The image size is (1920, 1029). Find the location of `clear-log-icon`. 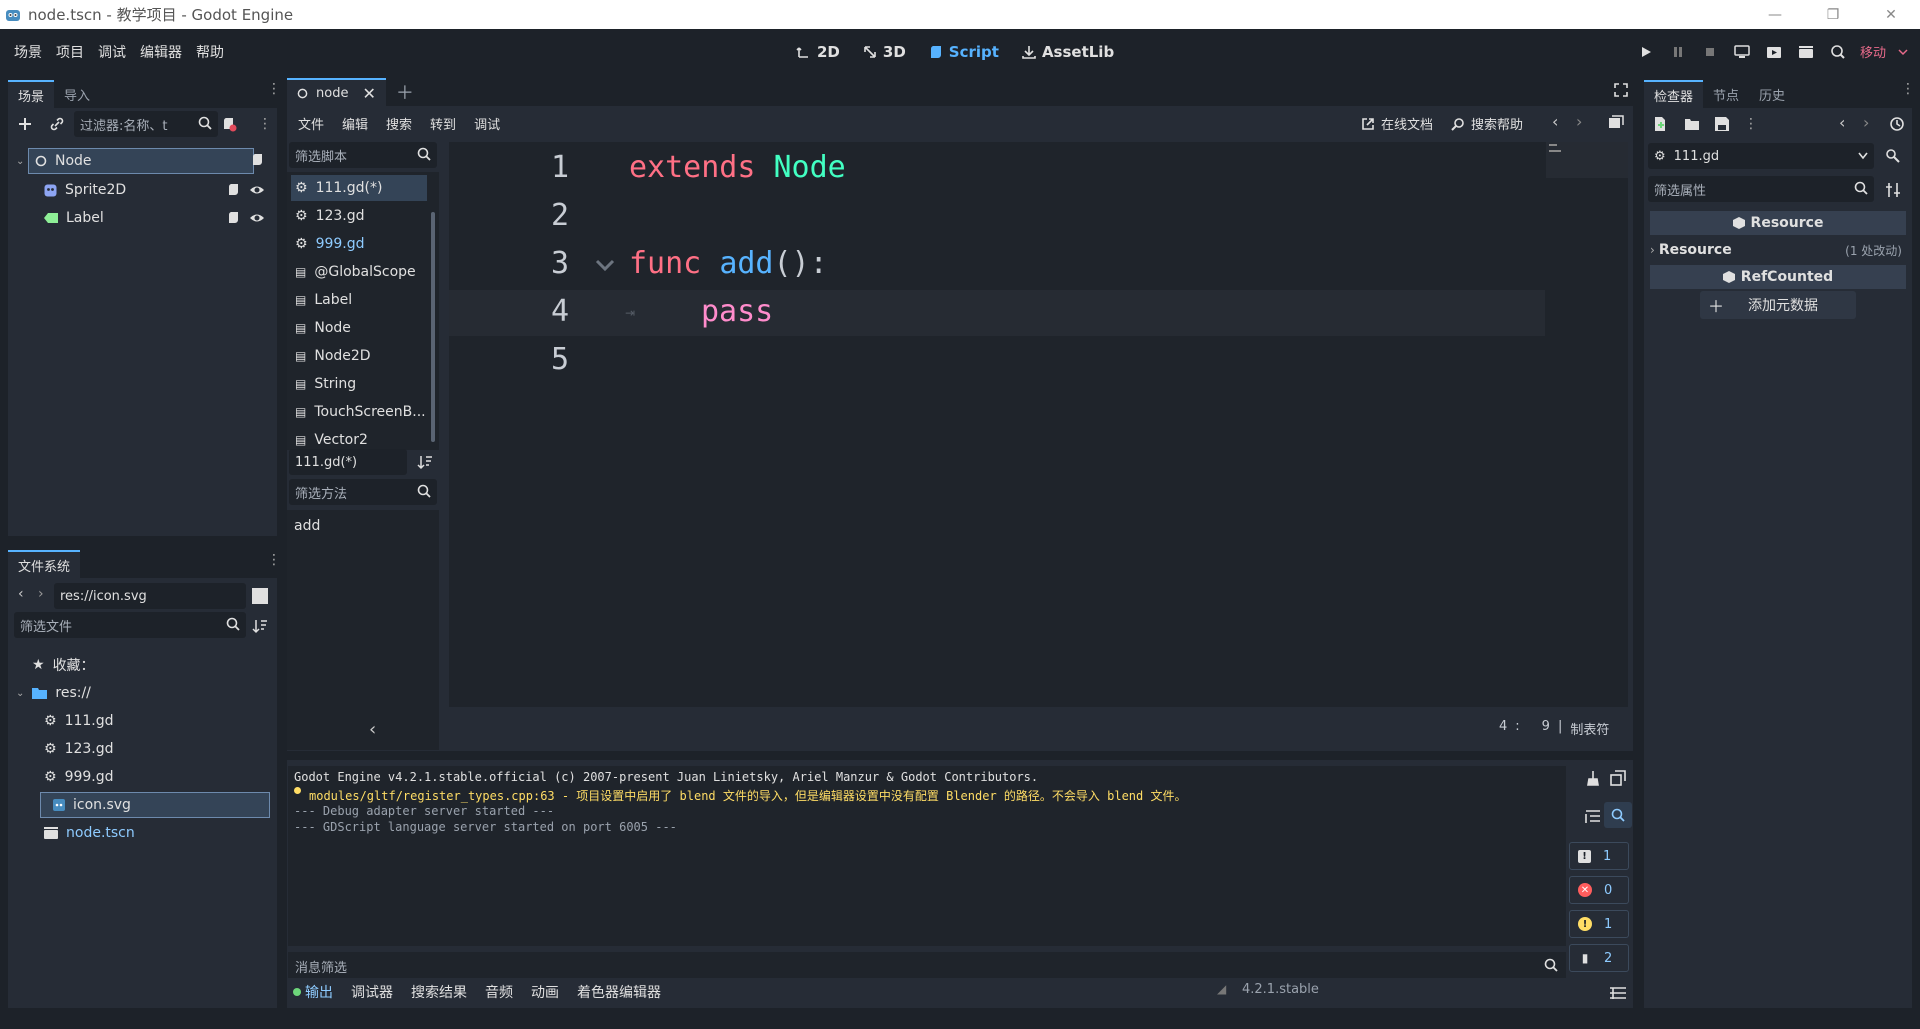

clear-log-icon is located at coordinates (1593, 778).